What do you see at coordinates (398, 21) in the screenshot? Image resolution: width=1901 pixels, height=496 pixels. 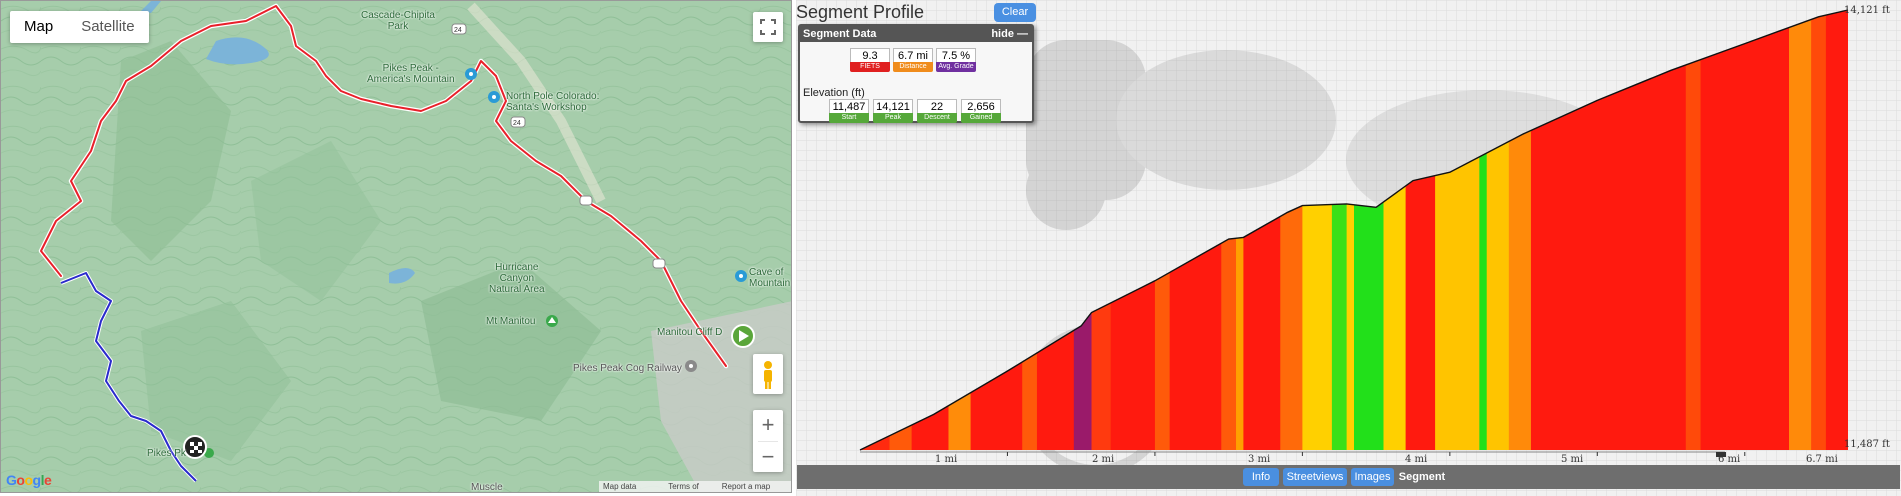 I see `map-label: Cascade-Chipita Park` at bounding box center [398, 21].